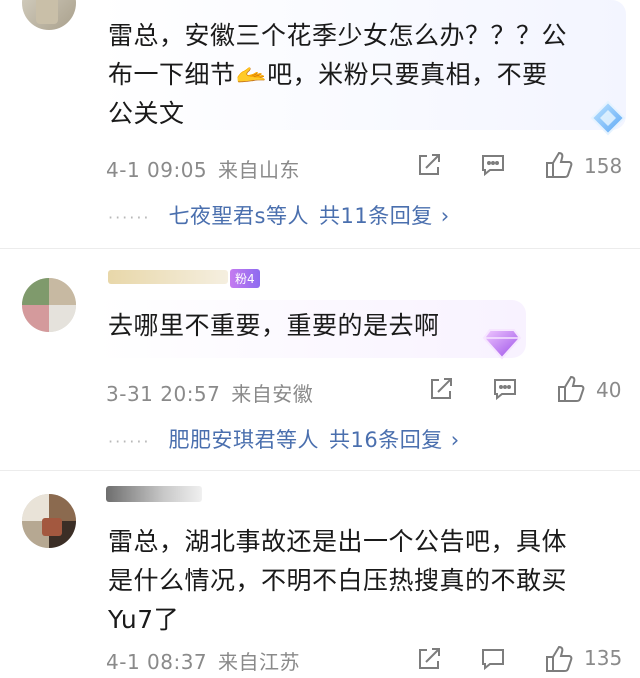 This screenshot has height=678, width=640. What do you see at coordinates (259, 170) in the screenshot?
I see `comment-location: 来自山东` at bounding box center [259, 170].